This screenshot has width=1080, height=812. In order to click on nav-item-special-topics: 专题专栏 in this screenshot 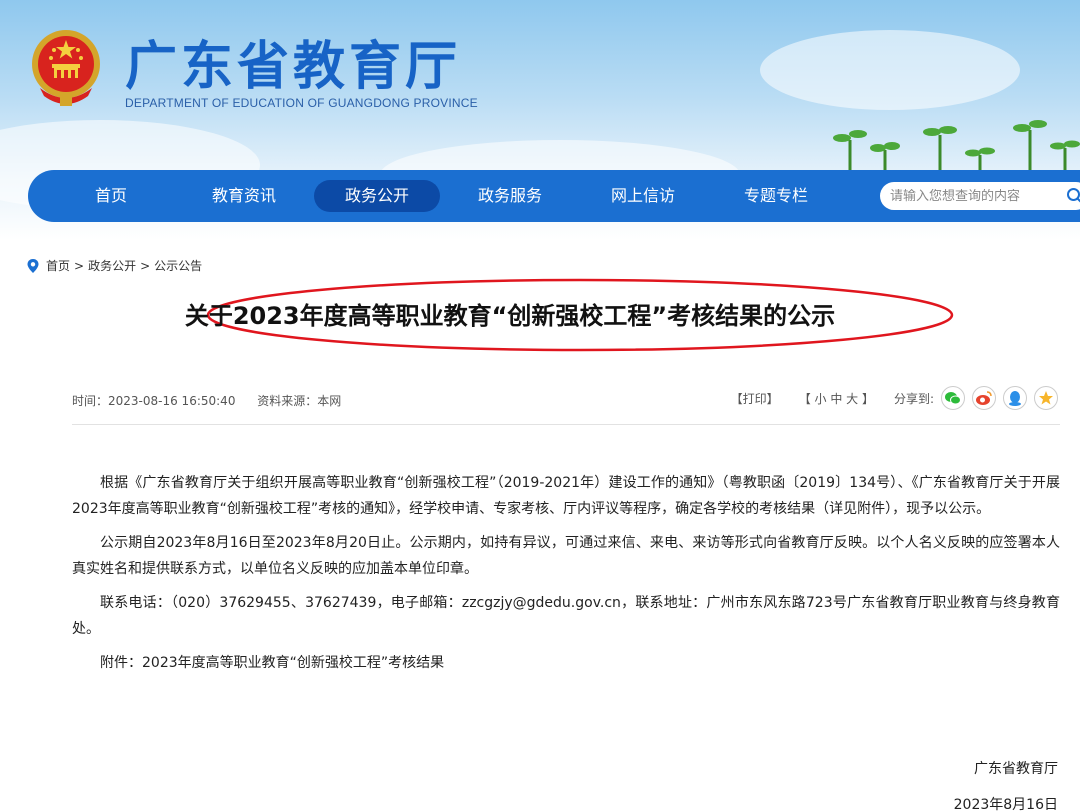, I will do `click(776, 196)`.